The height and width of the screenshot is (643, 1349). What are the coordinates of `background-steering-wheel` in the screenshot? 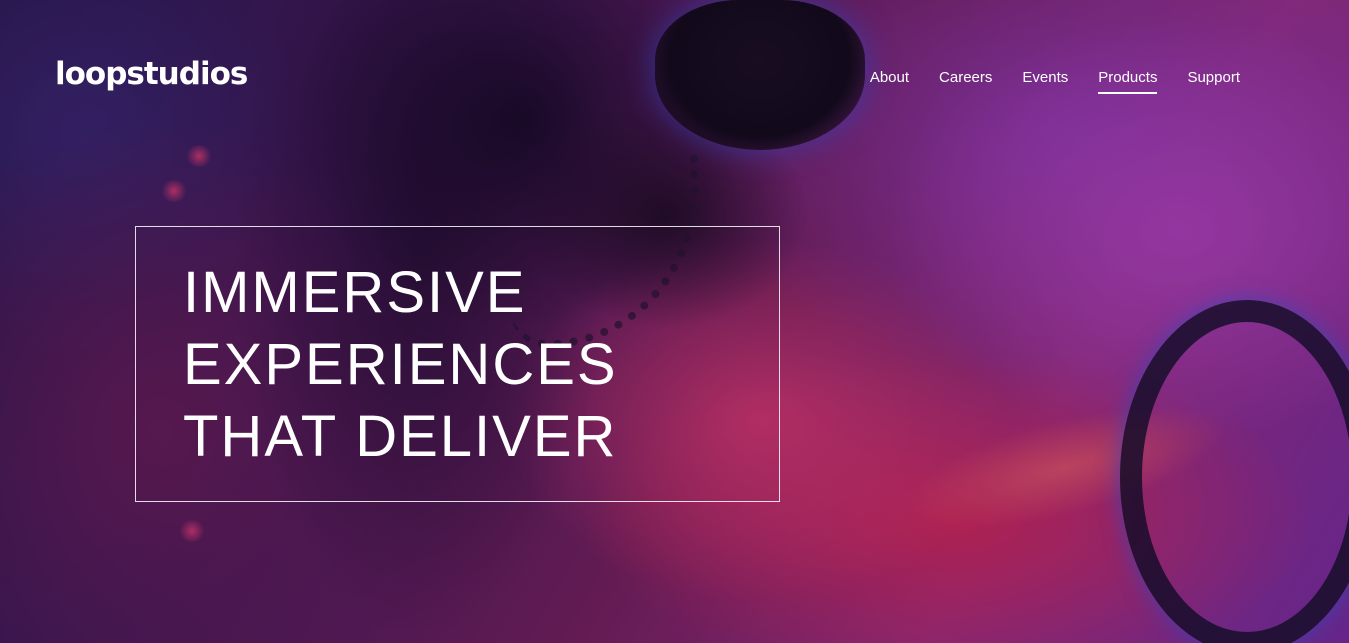 It's located at (1234, 471).